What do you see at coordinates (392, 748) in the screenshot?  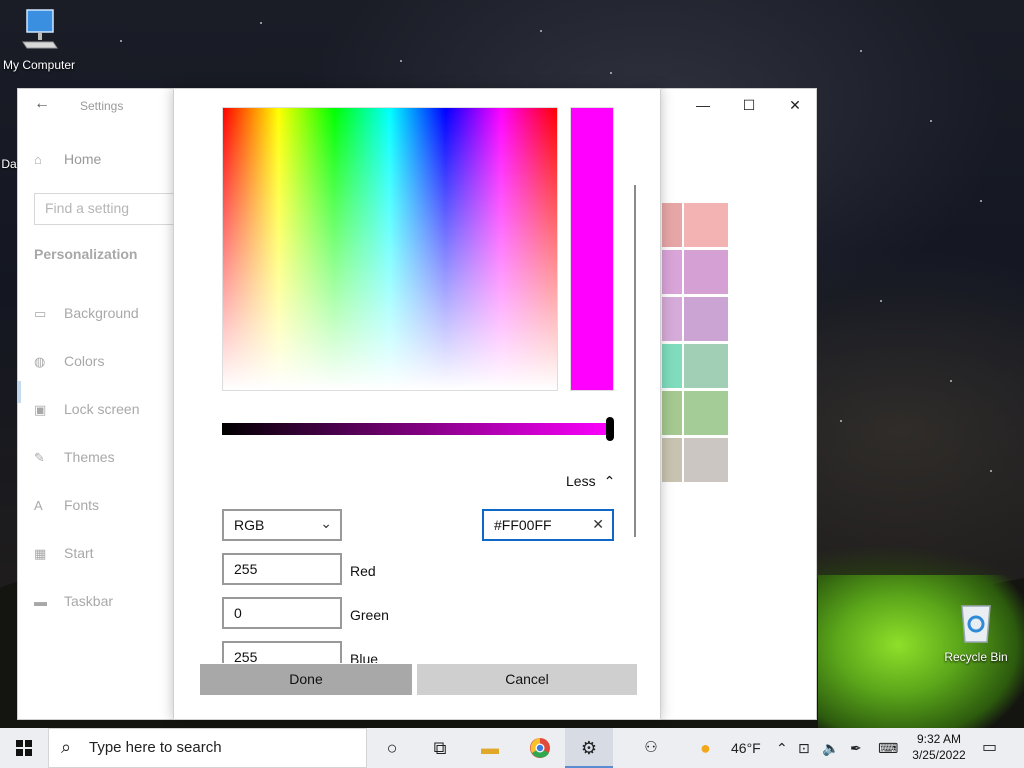 I see `cortana-icon: ○` at bounding box center [392, 748].